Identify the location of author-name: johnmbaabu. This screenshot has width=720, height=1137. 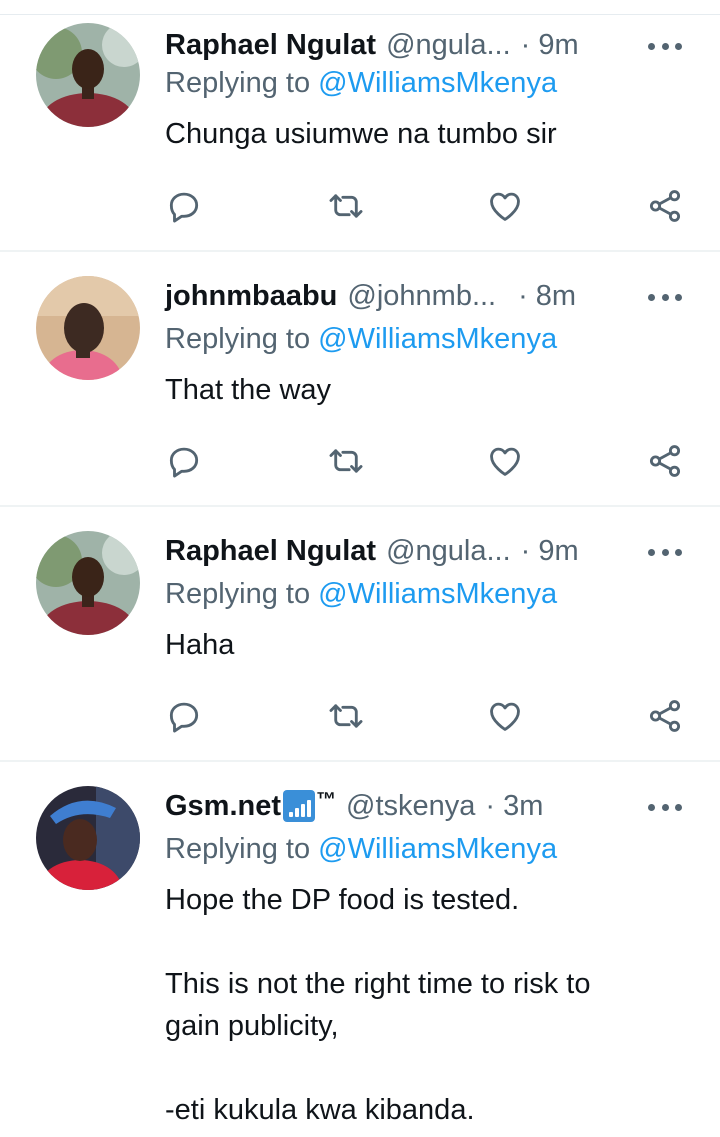
(251, 296).